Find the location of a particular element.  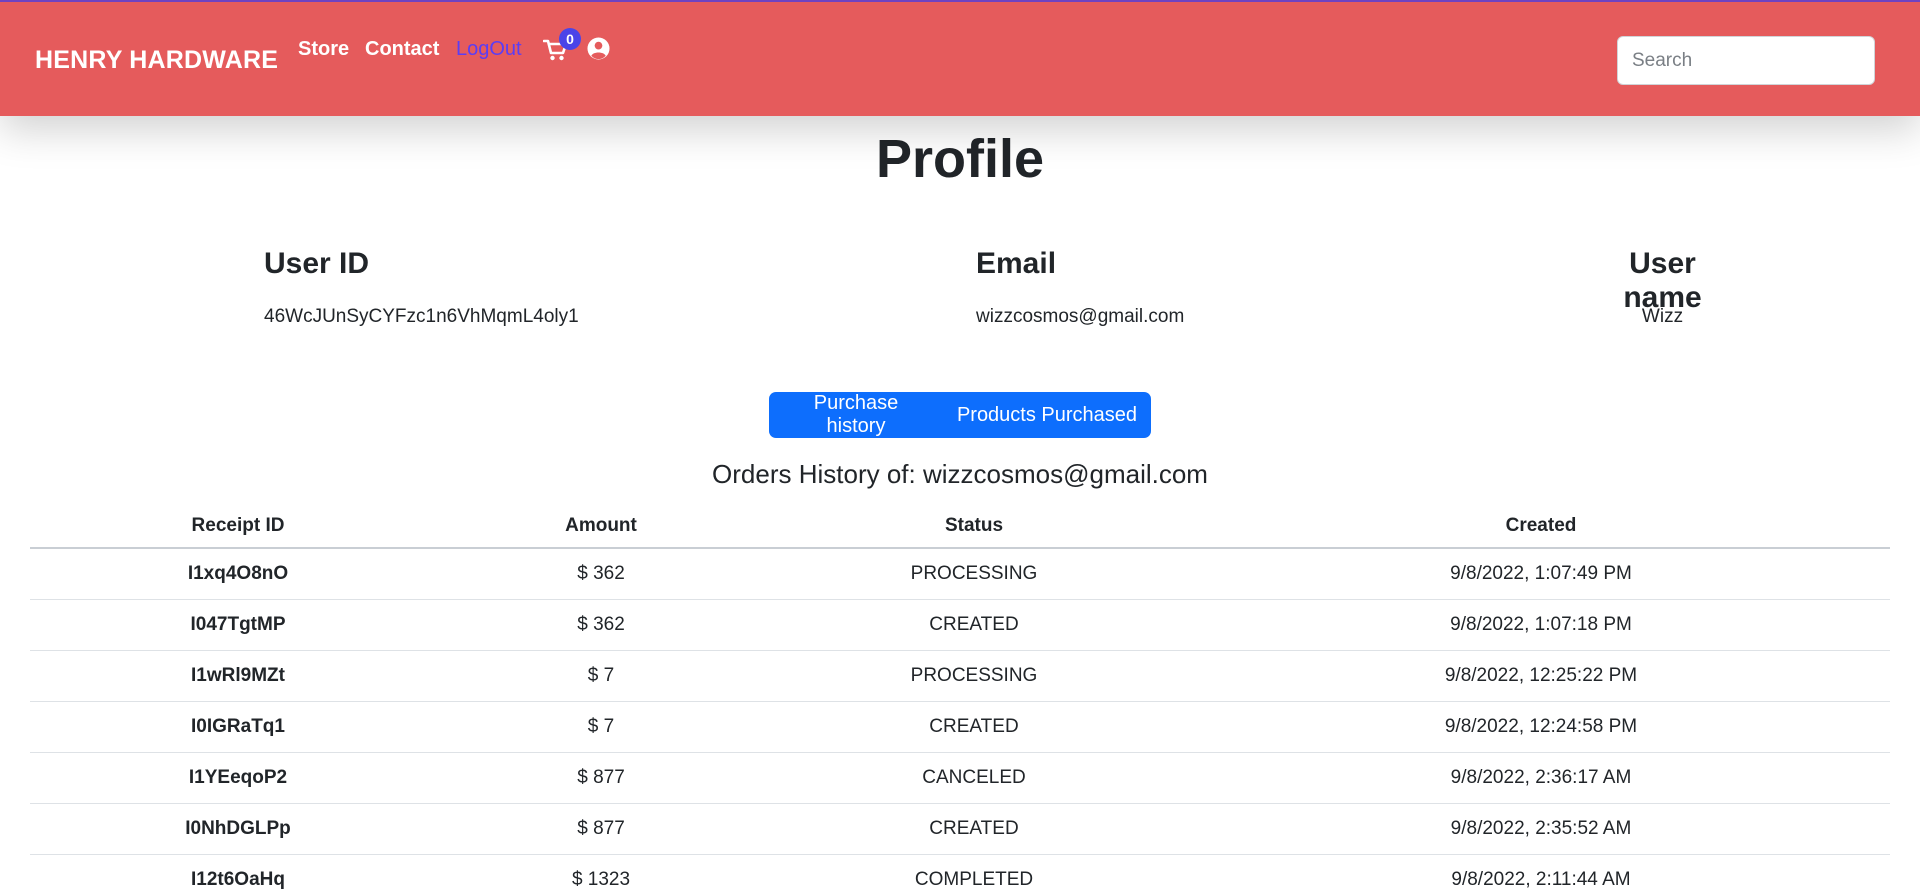

created-cell: 9/8/2022, 12:25:22 PM is located at coordinates (1541, 676).